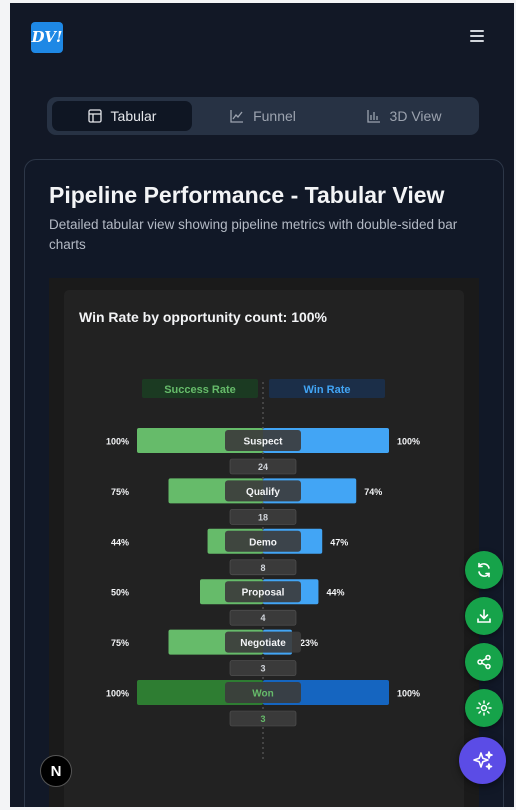 The width and height of the screenshot is (516, 810). I want to click on opportunity-count-value: 18, so click(263, 517).